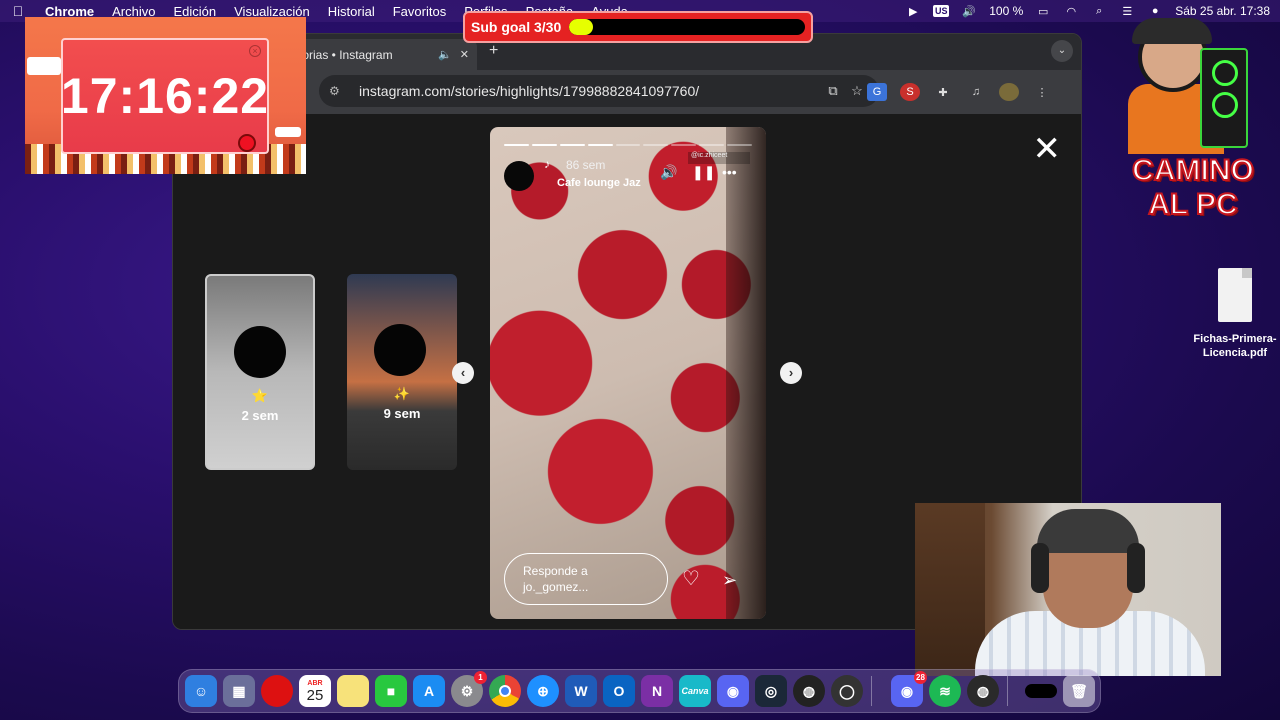 This screenshot has width=1280, height=720. I want to click on thumb-avatar, so click(260, 352).